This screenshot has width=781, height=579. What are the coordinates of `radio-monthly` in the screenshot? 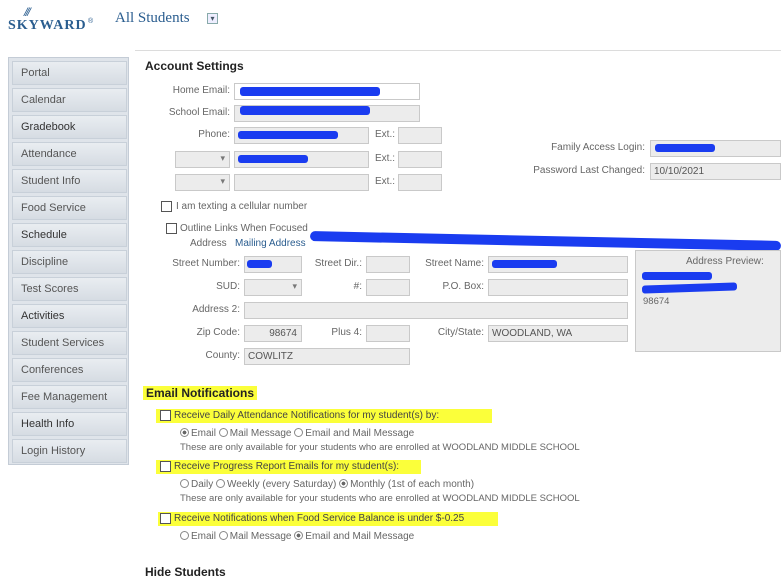 It's located at (344, 483).